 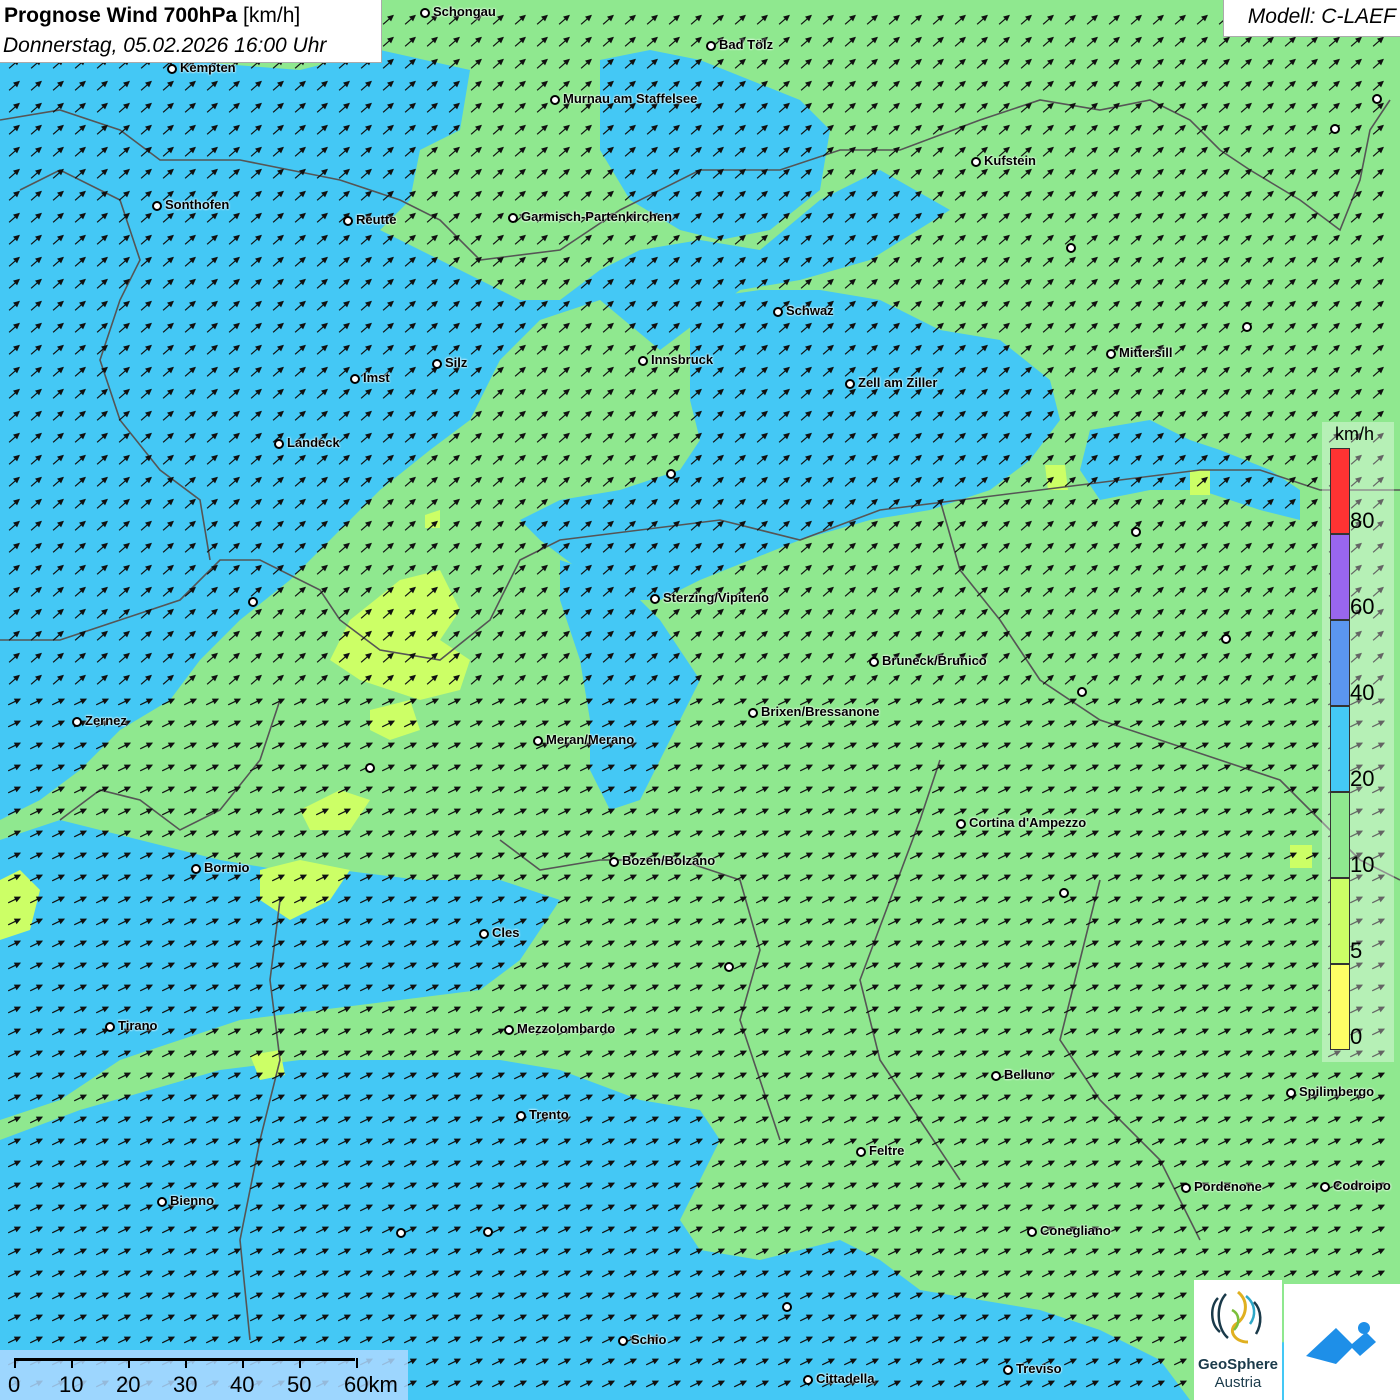 What do you see at coordinates (1075, 1230) in the screenshot?
I see `city-label: Conegliano` at bounding box center [1075, 1230].